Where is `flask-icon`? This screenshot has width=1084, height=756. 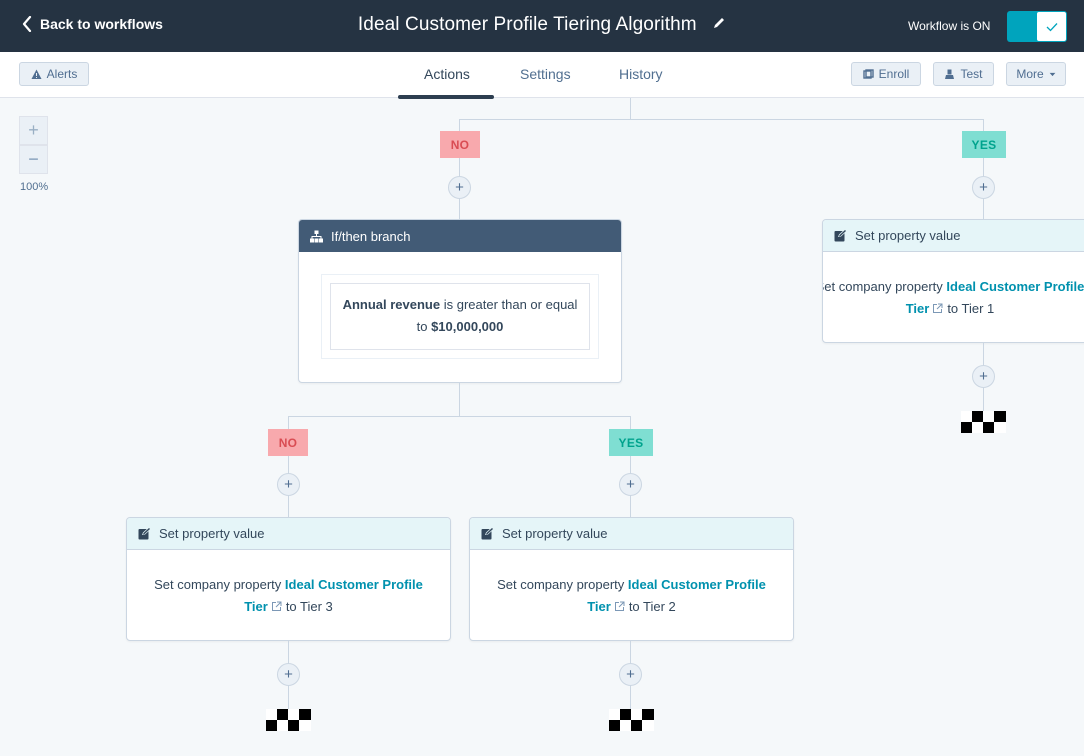
flask-icon is located at coordinates (950, 74).